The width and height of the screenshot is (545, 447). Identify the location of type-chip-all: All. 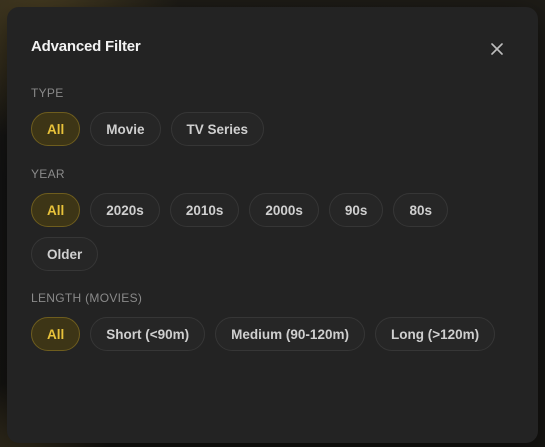
(56, 129).